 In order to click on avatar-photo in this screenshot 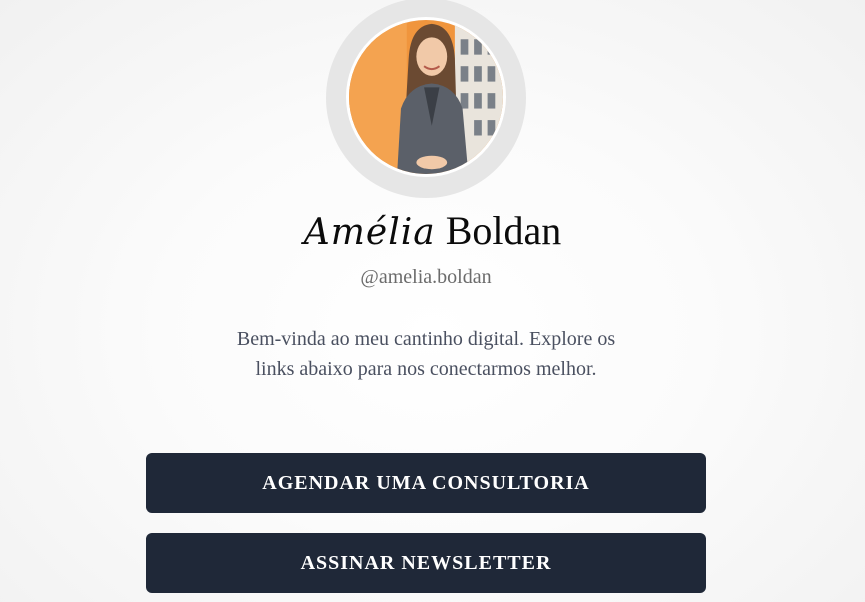, I will do `click(426, 97)`.